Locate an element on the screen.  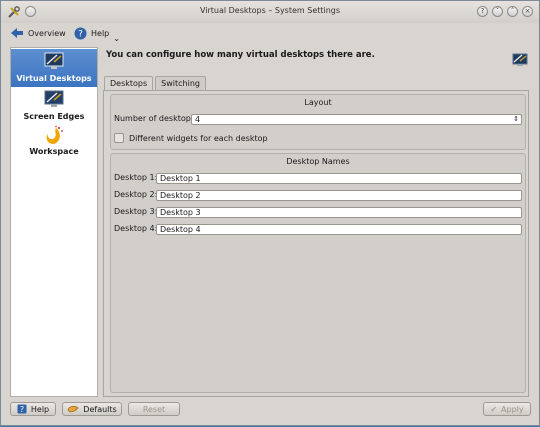
num-desktops-row: Number of desktops: is located at coordinates (156, 118).